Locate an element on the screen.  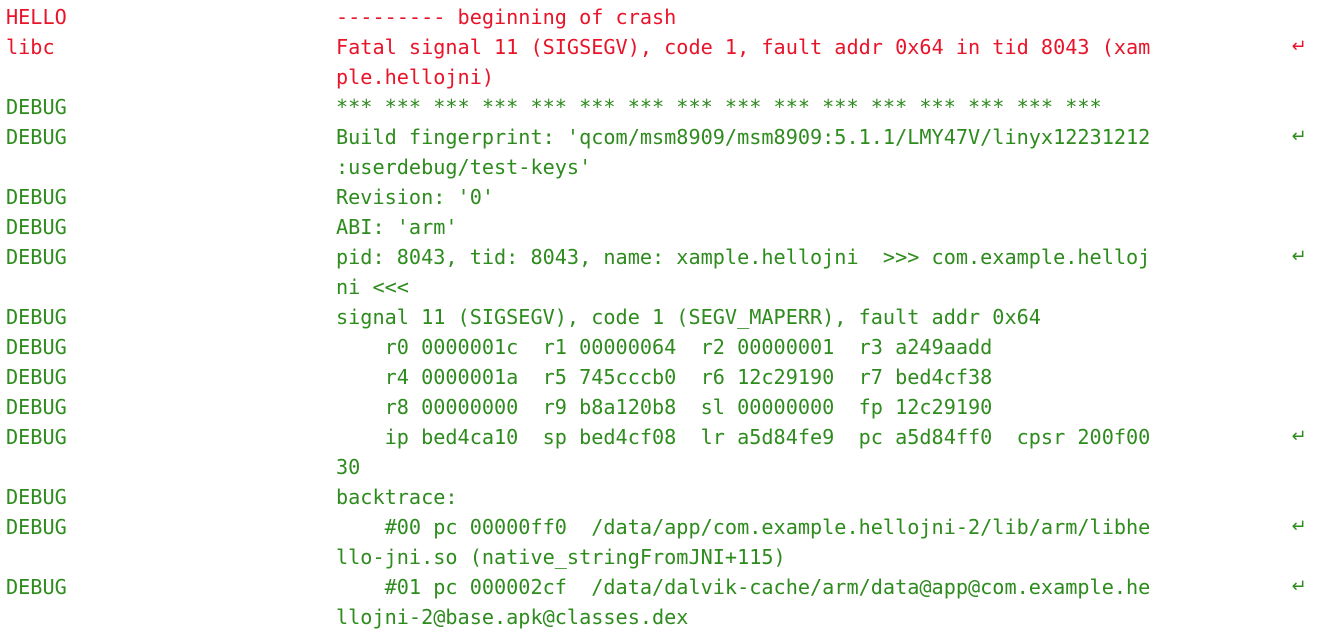
log-line: llo-jni.so (native_stringFromJNI+115) is located at coordinates (666, 557).